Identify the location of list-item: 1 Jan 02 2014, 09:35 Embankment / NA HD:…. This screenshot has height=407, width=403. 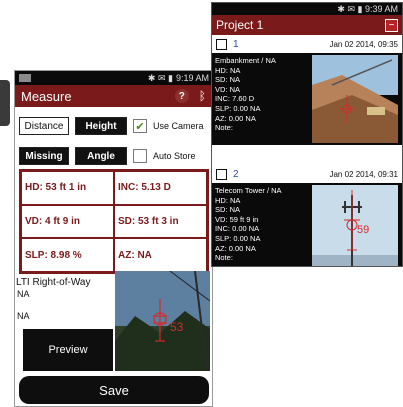
(307, 90).